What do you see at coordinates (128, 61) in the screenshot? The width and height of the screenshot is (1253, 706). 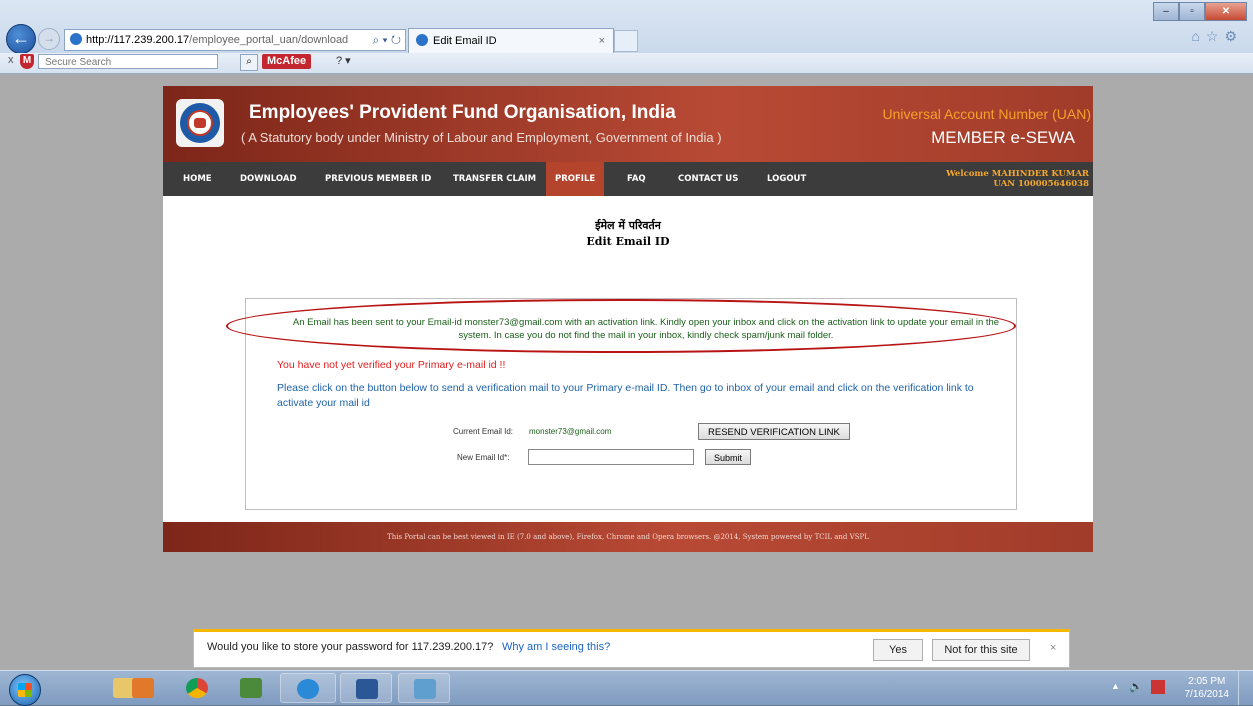 I see `secure-search-input: Secure Search` at bounding box center [128, 61].